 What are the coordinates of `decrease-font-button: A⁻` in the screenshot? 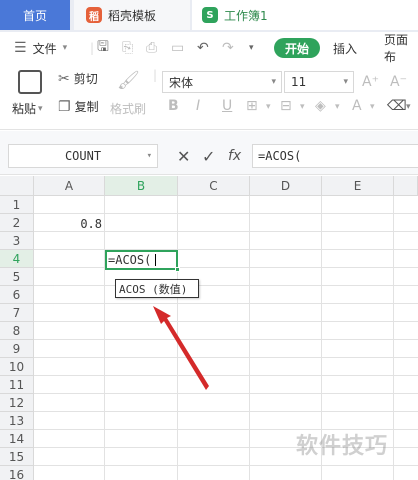 It's located at (398, 82).